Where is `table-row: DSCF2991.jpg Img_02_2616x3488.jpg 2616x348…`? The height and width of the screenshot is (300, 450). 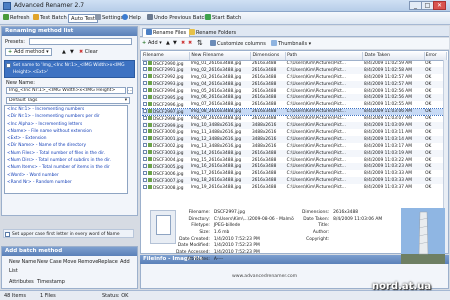
table-row: DSCF2991.jpg Img_02_2616x3488.jpg 2616x348… is located at coordinates (294, 70).